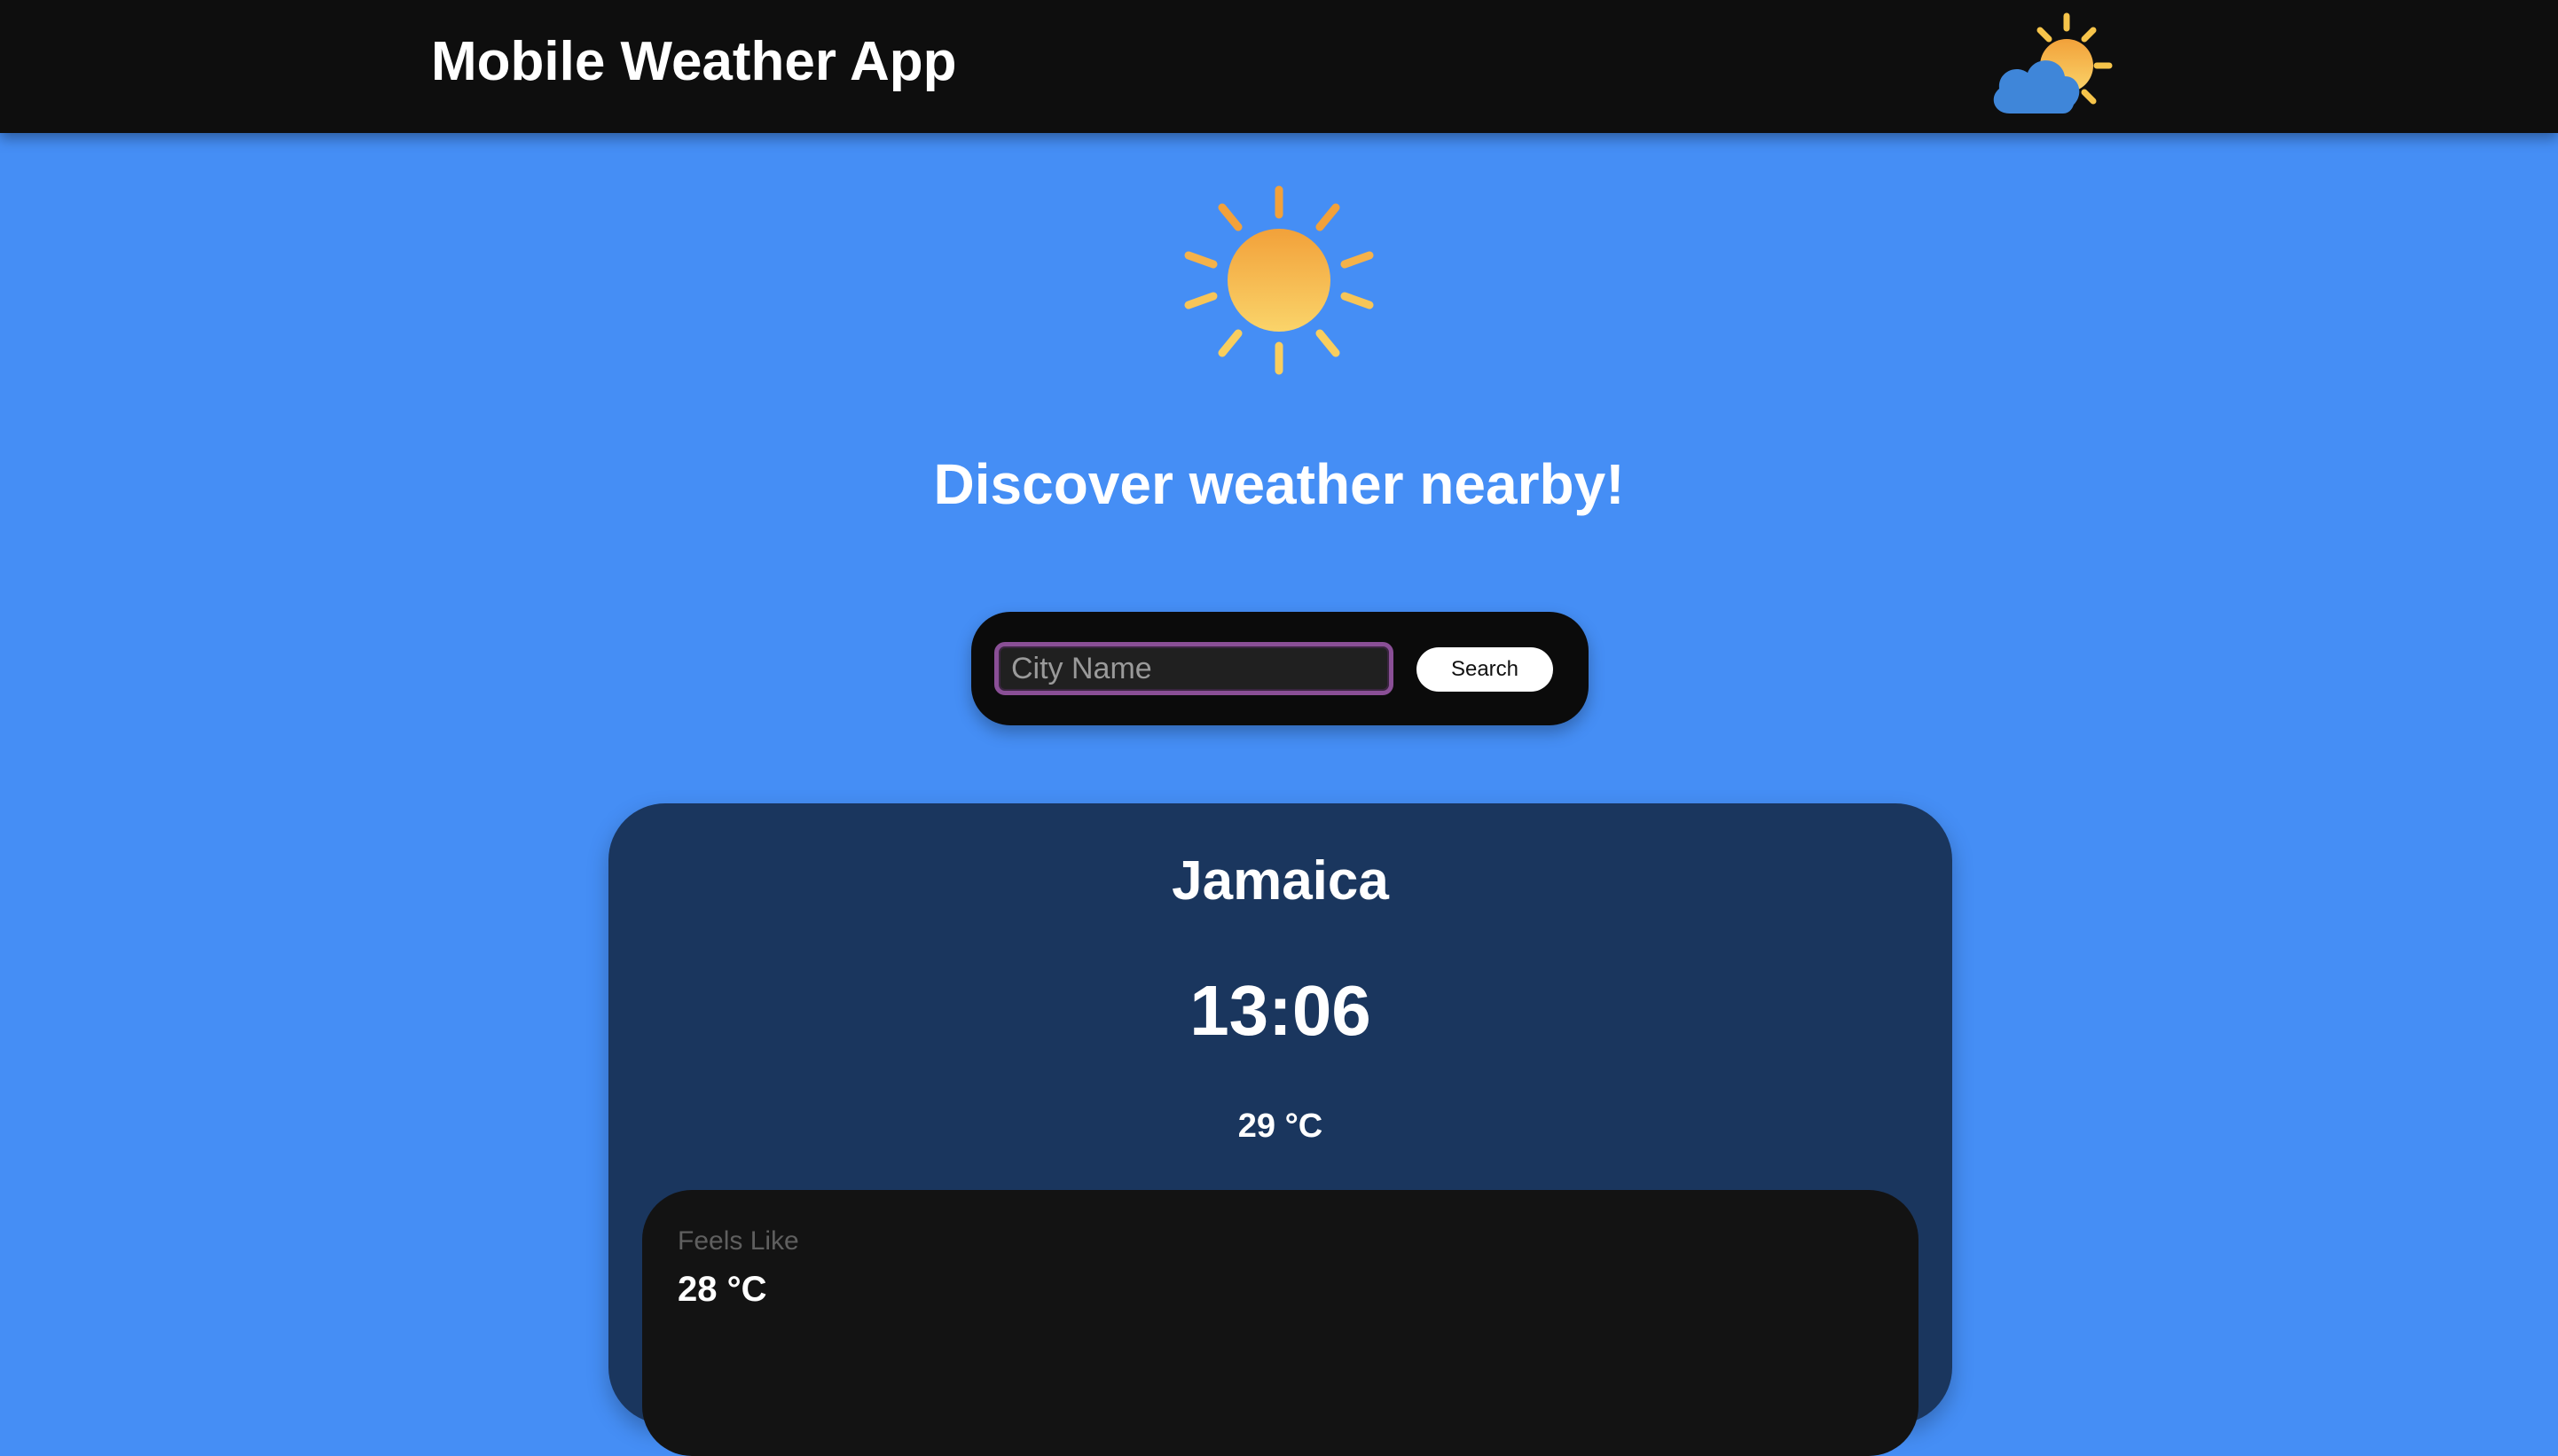 The image size is (2558, 1456). Describe the element at coordinates (694, 61) in the screenshot. I see `app-title: Mobile Weather App` at that location.